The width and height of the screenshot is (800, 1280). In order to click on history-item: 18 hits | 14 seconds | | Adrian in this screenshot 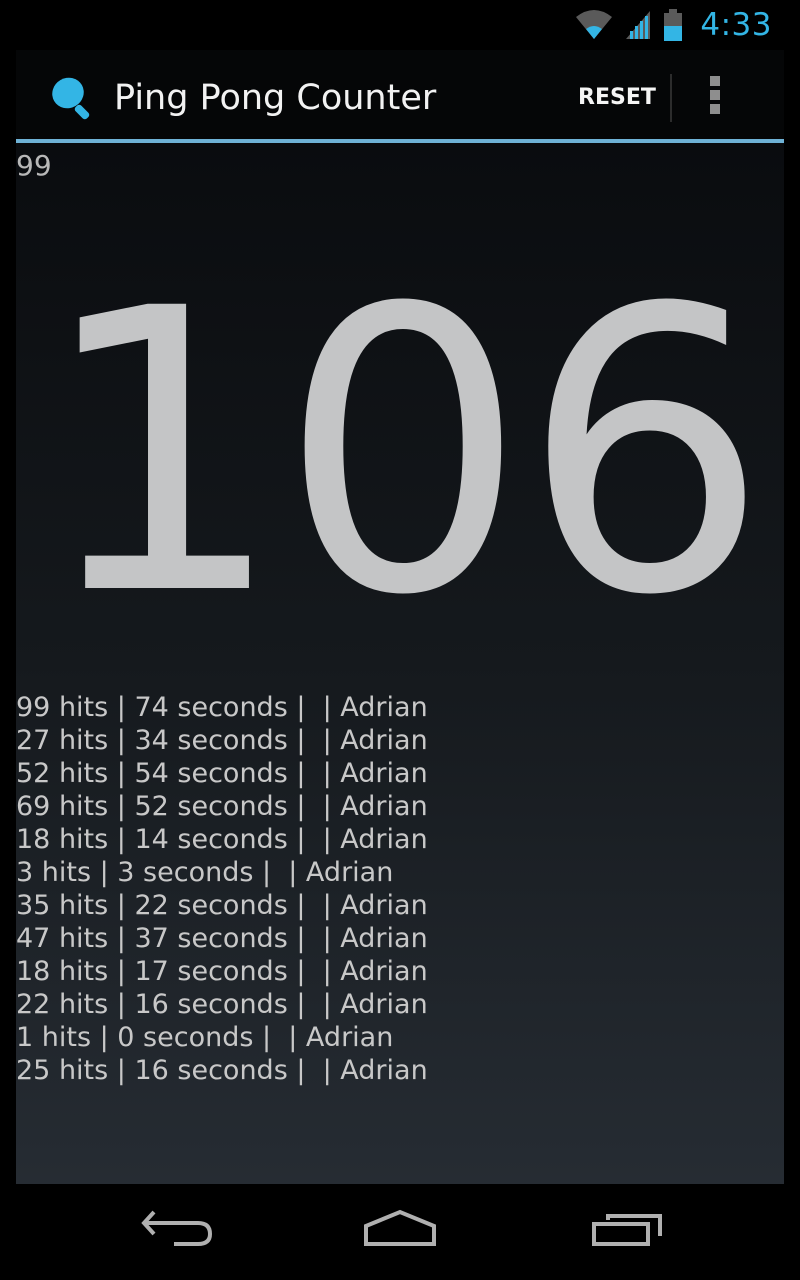, I will do `click(222, 839)`.